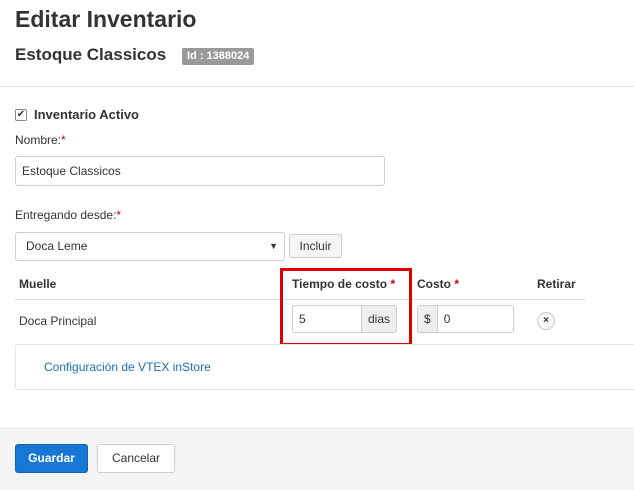 The image size is (634, 490). Describe the element at coordinates (38, 284) in the screenshot. I see `column-header-dock: Muelle` at that location.